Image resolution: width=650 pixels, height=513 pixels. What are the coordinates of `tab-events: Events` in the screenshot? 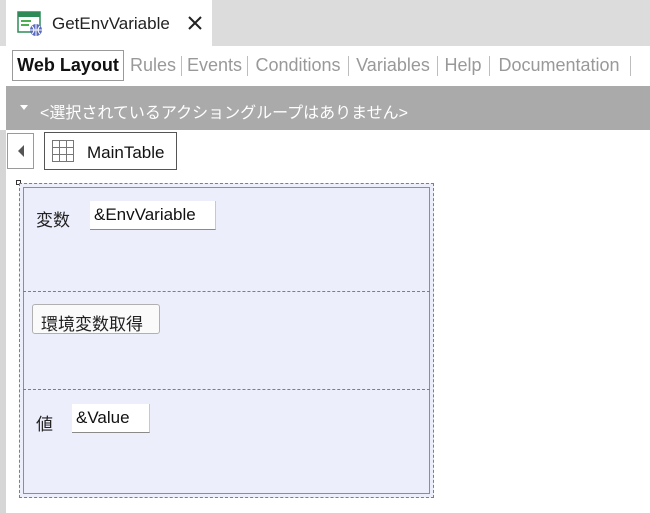 It's located at (214, 65).